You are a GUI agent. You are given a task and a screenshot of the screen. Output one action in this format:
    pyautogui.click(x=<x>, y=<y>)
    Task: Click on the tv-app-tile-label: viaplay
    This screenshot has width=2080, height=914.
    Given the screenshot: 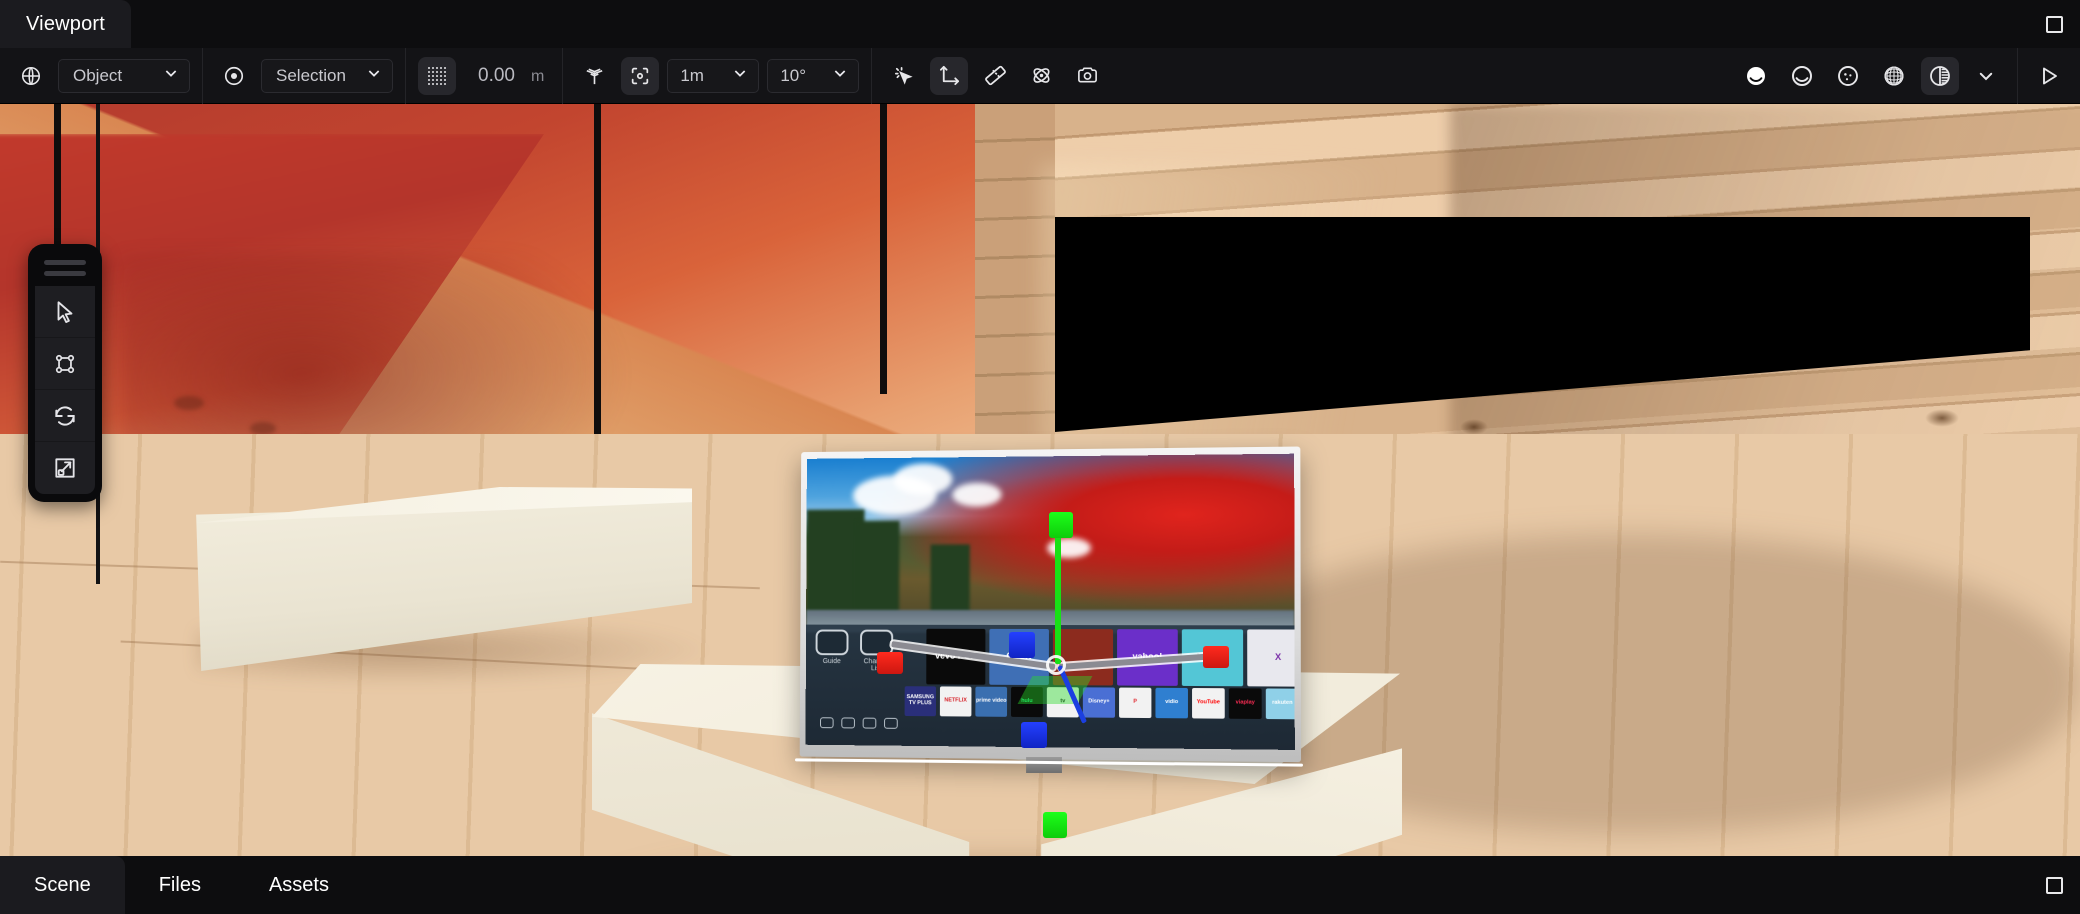 What is the action you would take?
    pyautogui.click(x=1245, y=702)
    